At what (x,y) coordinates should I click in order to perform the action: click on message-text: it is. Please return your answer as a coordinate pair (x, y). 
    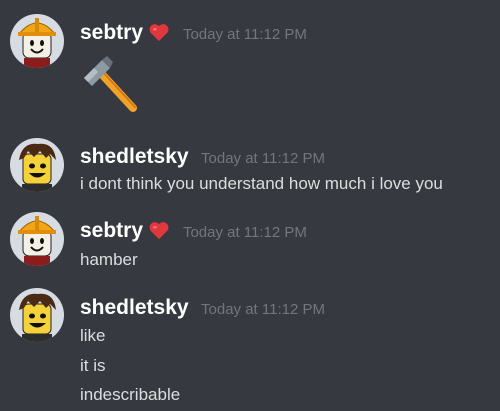
    Looking at the image, I should click on (93, 365).